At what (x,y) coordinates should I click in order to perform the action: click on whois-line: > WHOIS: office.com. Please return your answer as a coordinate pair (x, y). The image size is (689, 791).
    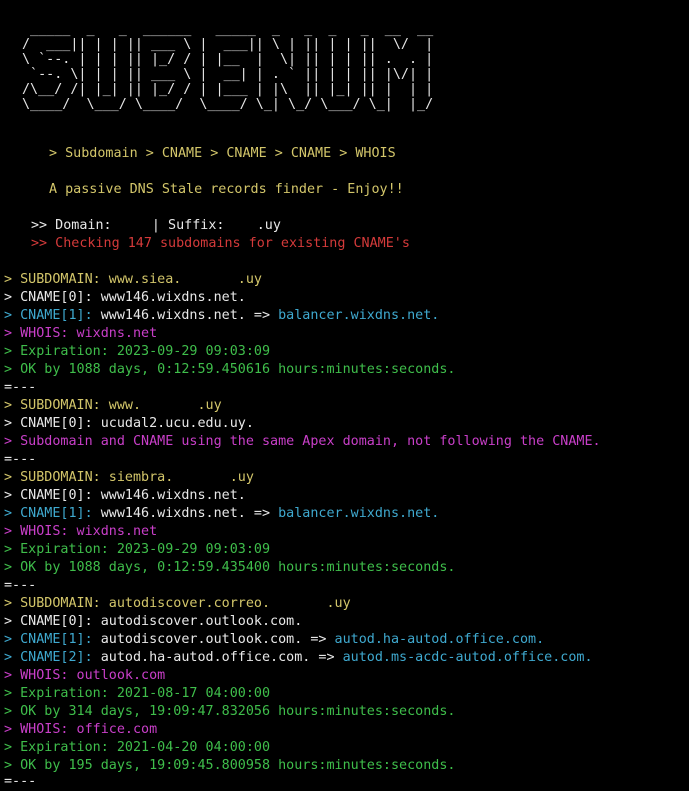
    Looking at the image, I should click on (81, 729).